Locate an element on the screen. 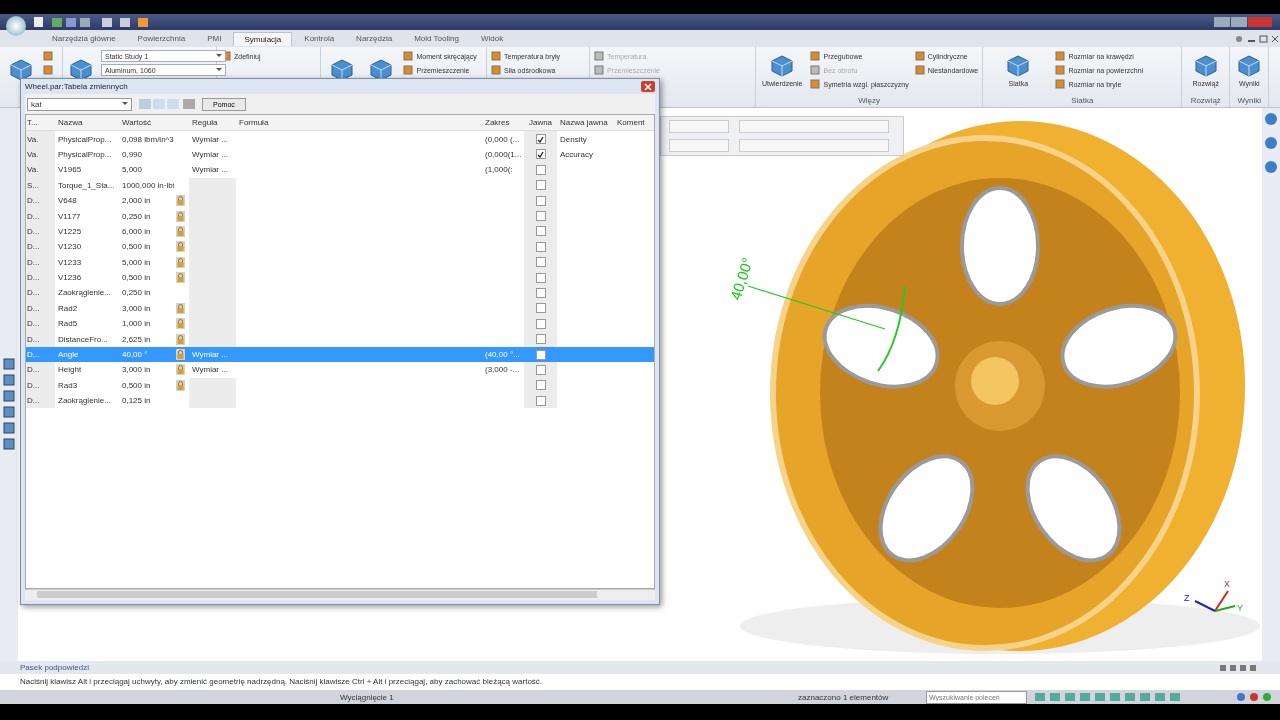 The height and width of the screenshot is (720, 1280). column-header: Formuła is located at coordinates (359, 123).